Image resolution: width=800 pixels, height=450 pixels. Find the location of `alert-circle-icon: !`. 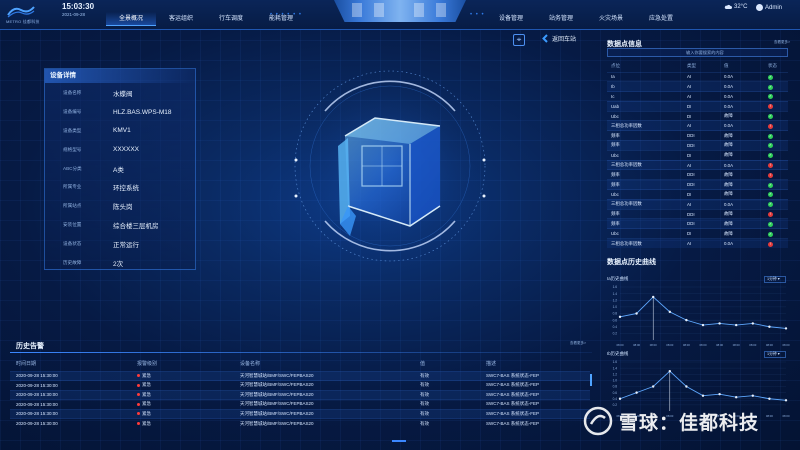

alert-circle-icon: ! is located at coordinates (770, 175).